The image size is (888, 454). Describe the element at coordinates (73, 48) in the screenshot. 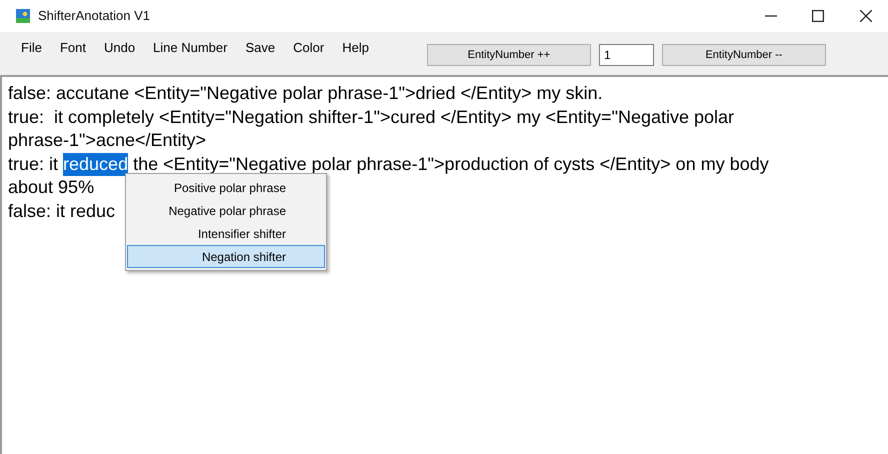

I see `menu-item: Font` at that location.